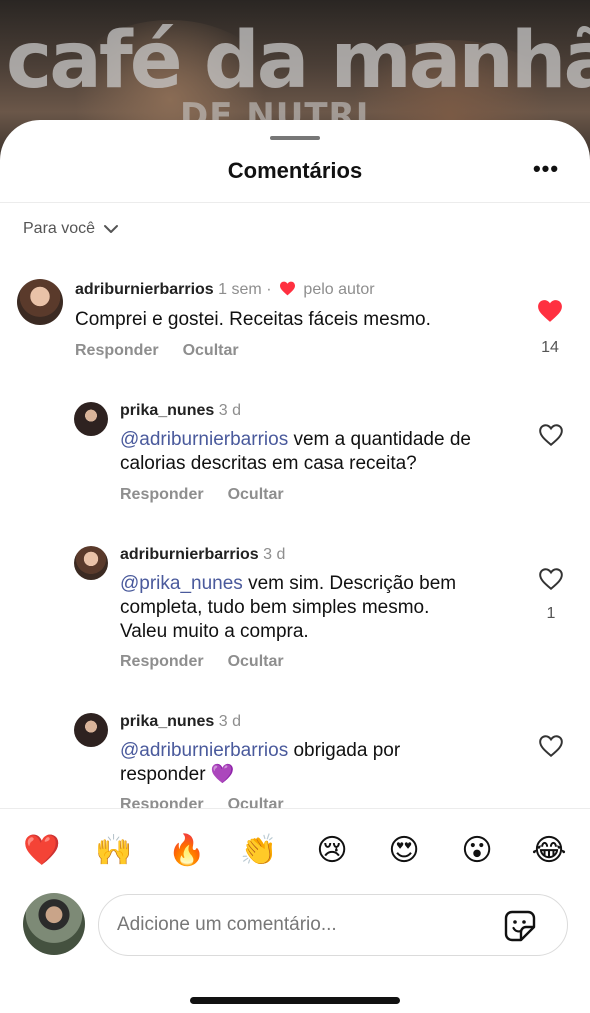  Describe the element at coordinates (347, 750) in the screenshot. I see `comment-text-line: obrigada por` at that location.